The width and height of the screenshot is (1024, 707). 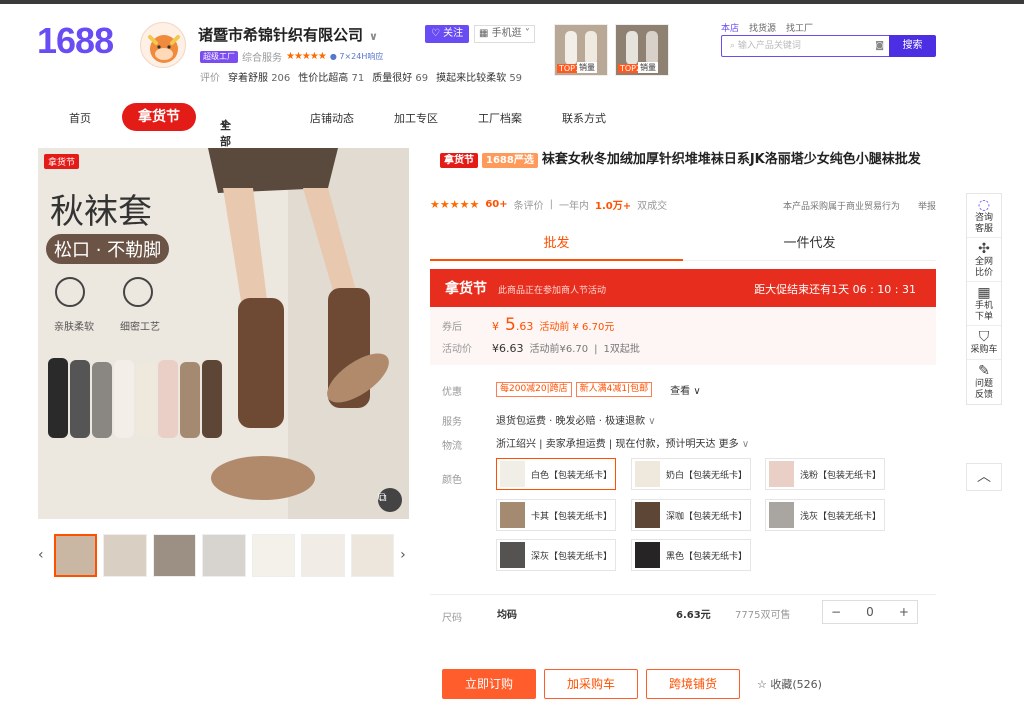 I want to click on tab-dropship: 一件代发, so click(x=809, y=245).